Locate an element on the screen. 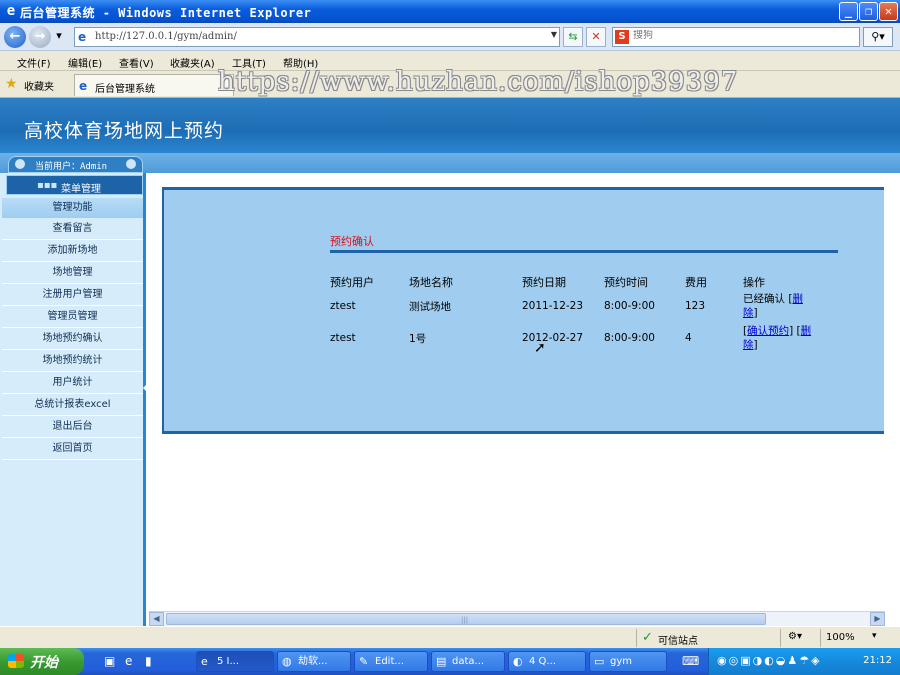 Image resolution: width=900 pixels, height=675 pixels. section-divider is located at coordinates (584, 251).